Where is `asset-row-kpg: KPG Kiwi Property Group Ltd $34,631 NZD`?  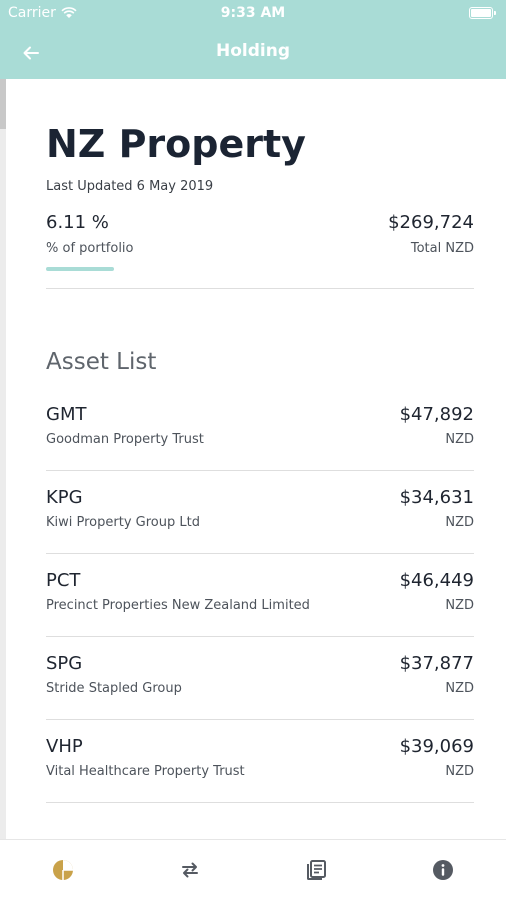 asset-row-kpg: KPG Kiwi Property Group Ltd $34,631 NZD is located at coordinates (260, 512).